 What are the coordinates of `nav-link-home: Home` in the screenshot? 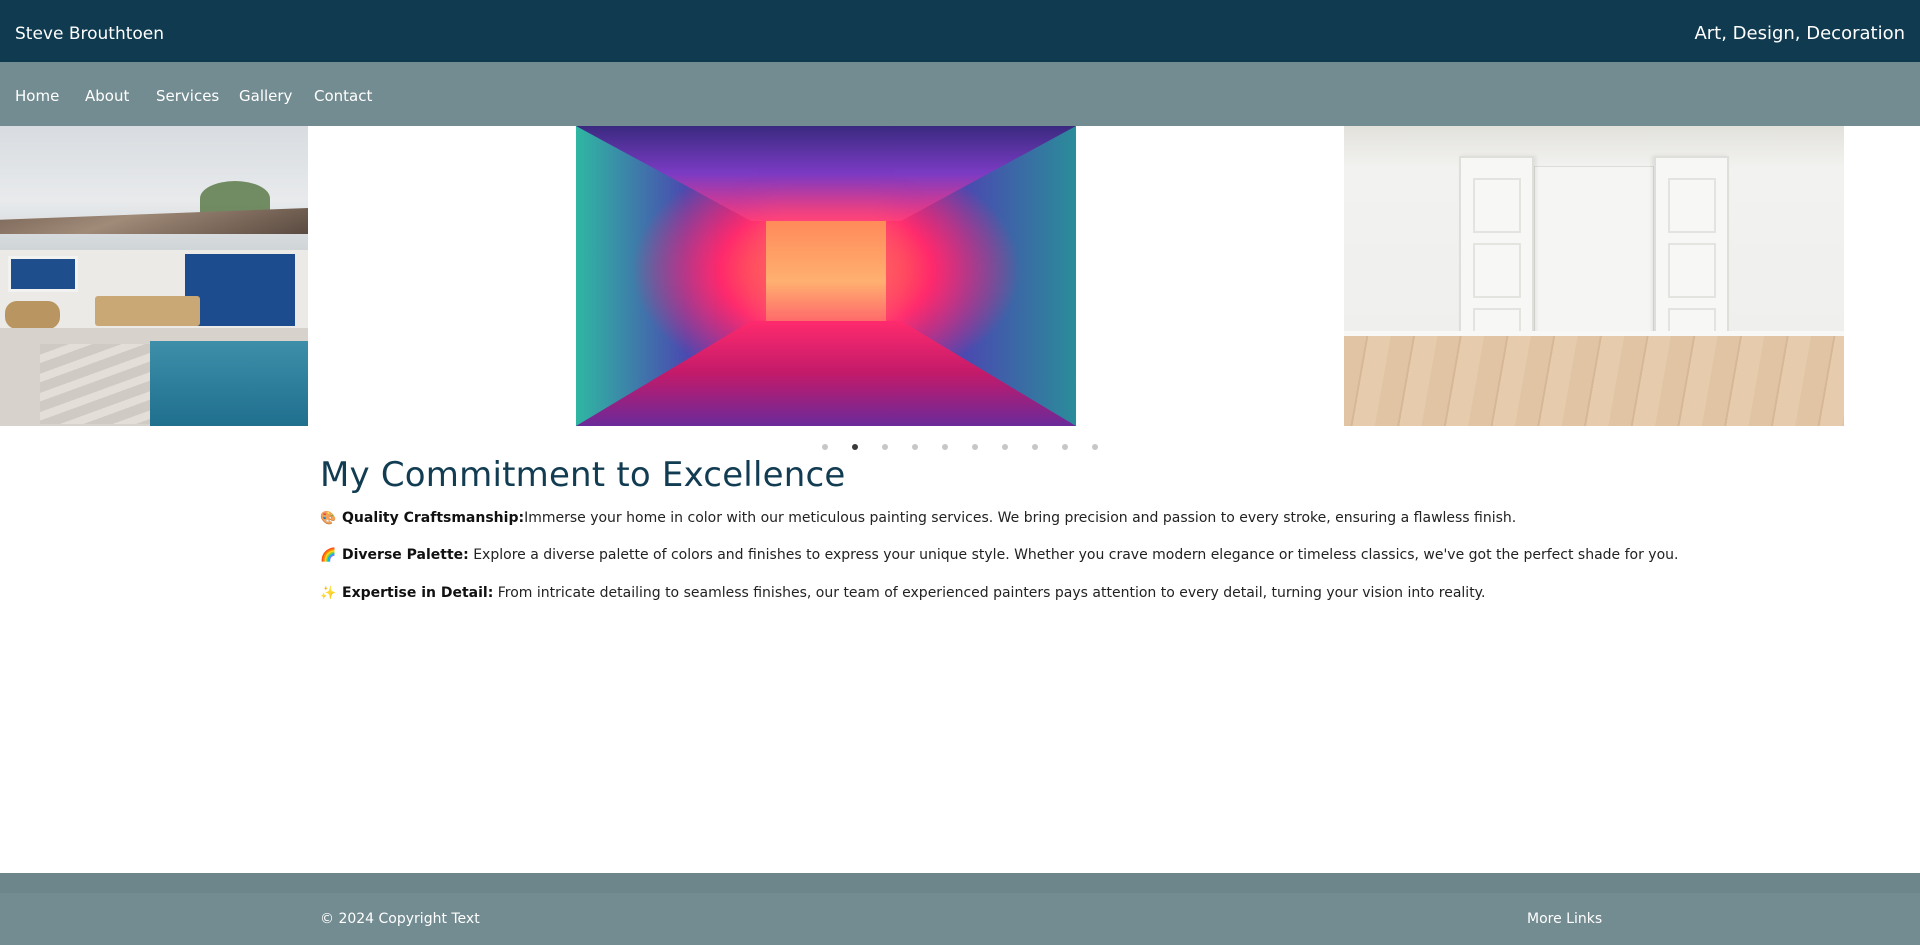 It's located at (37, 96).